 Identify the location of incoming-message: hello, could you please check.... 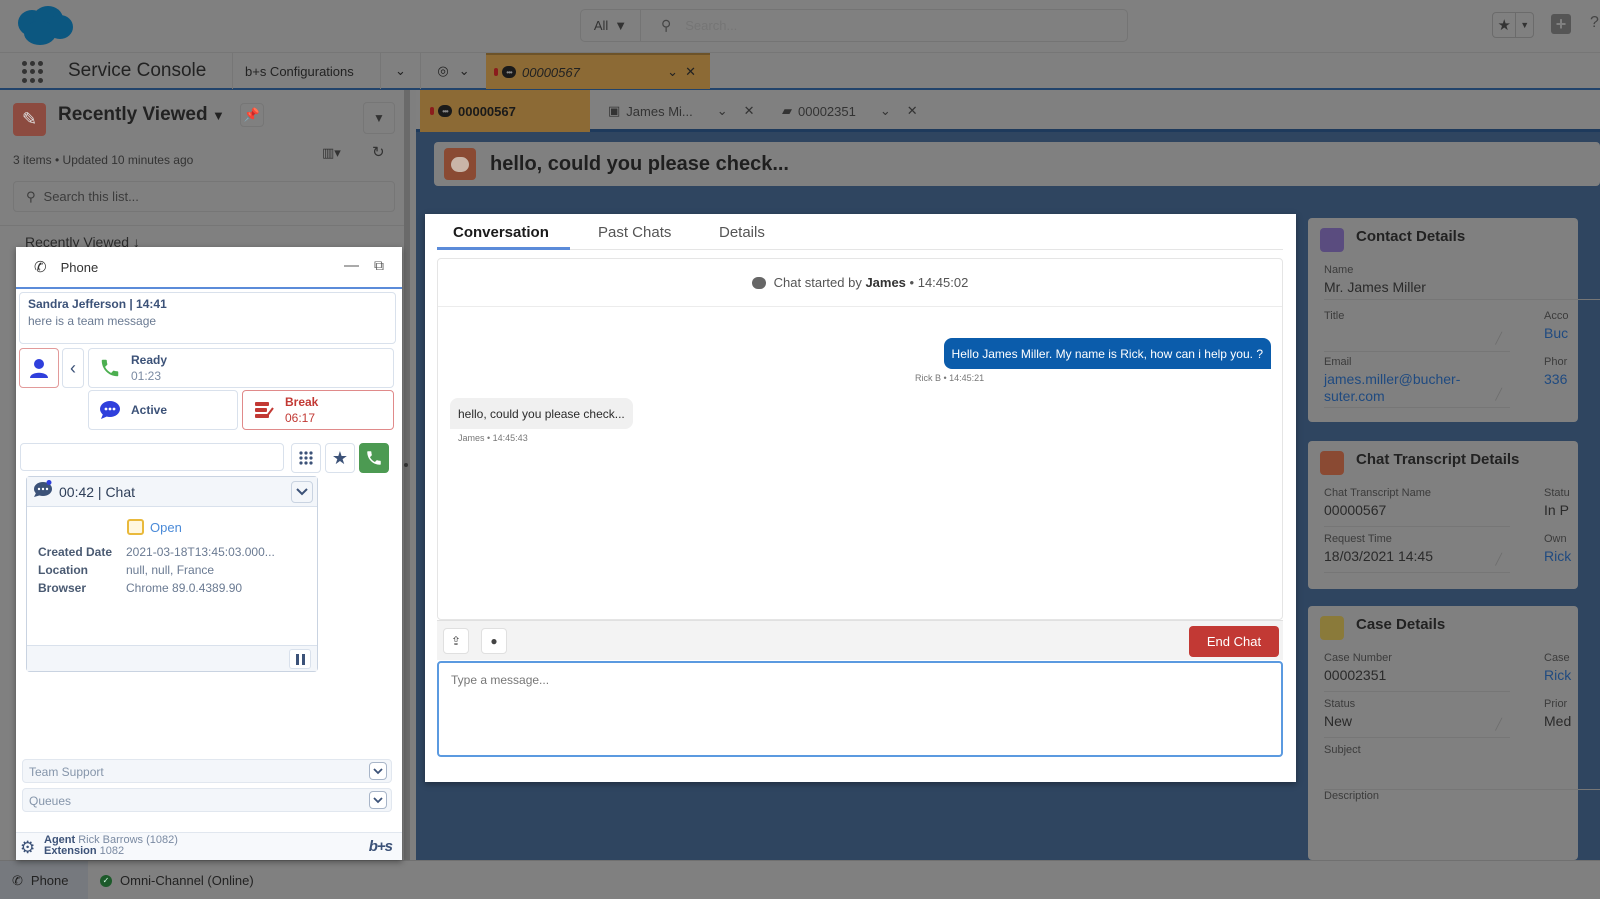
(541, 413).